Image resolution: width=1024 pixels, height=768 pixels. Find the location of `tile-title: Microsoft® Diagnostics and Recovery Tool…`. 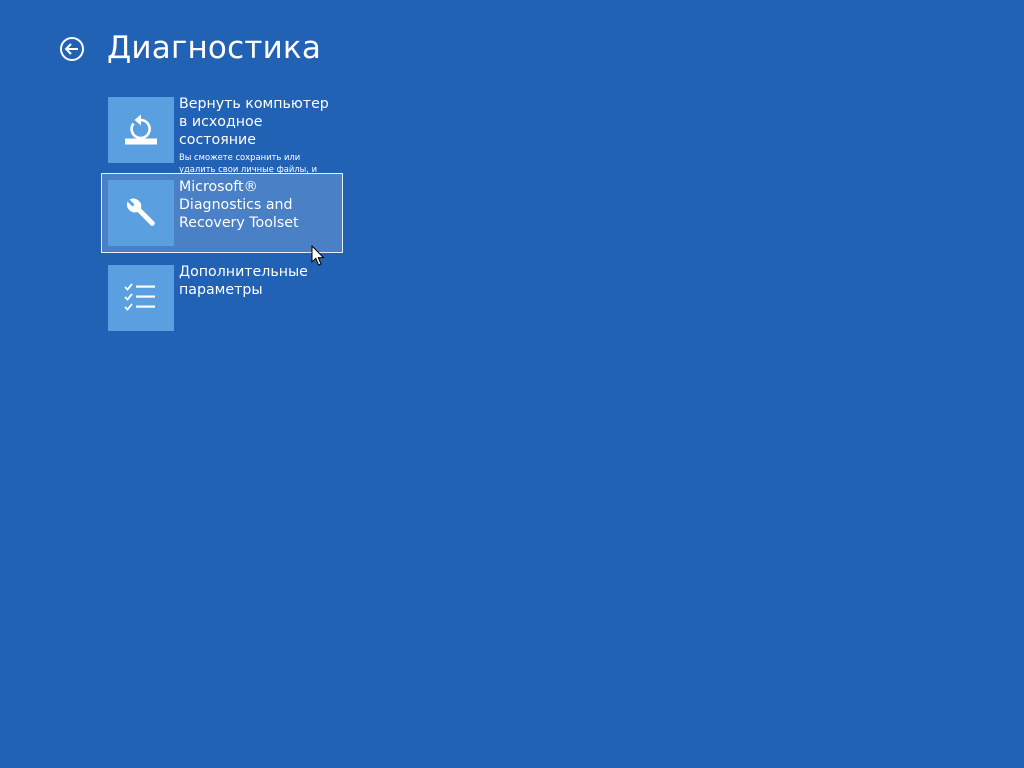

tile-title: Microsoft® Diagnostics and Recovery Tool… is located at coordinates (239, 205).